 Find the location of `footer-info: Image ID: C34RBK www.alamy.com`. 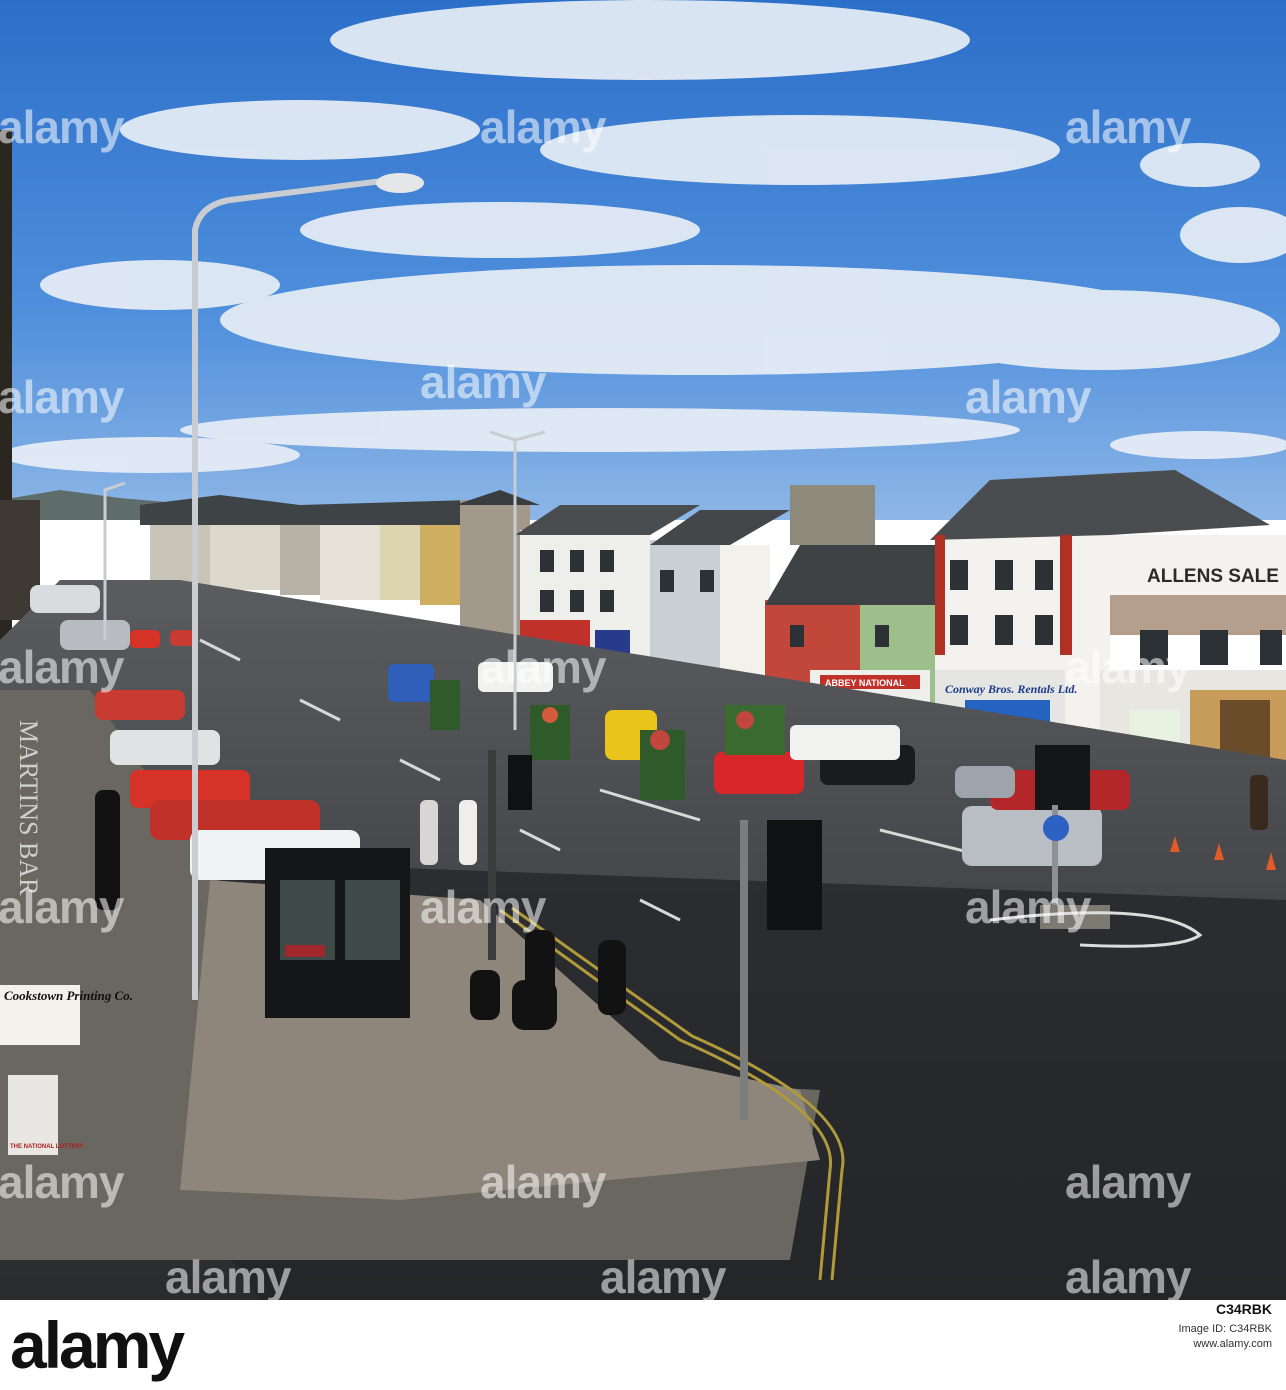

footer-info: Image ID: C34RBK www.alamy.com is located at coordinates (992, 1337).